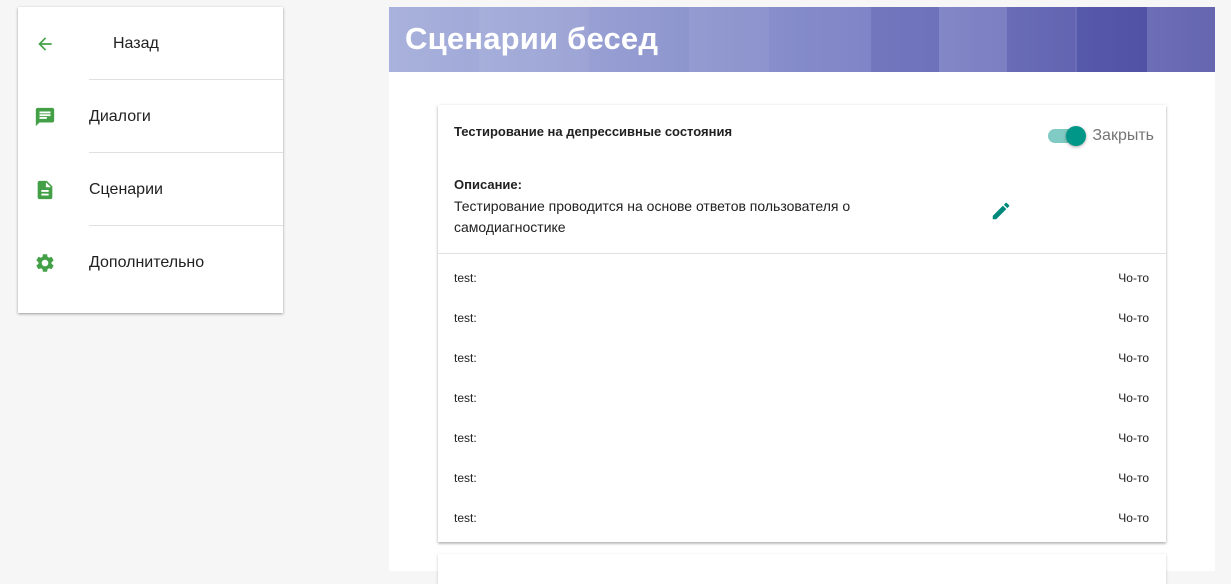 The width and height of the screenshot is (1231, 584). Describe the element at coordinates (45, 190) in the screenshot. I see `document-icon` at that location.